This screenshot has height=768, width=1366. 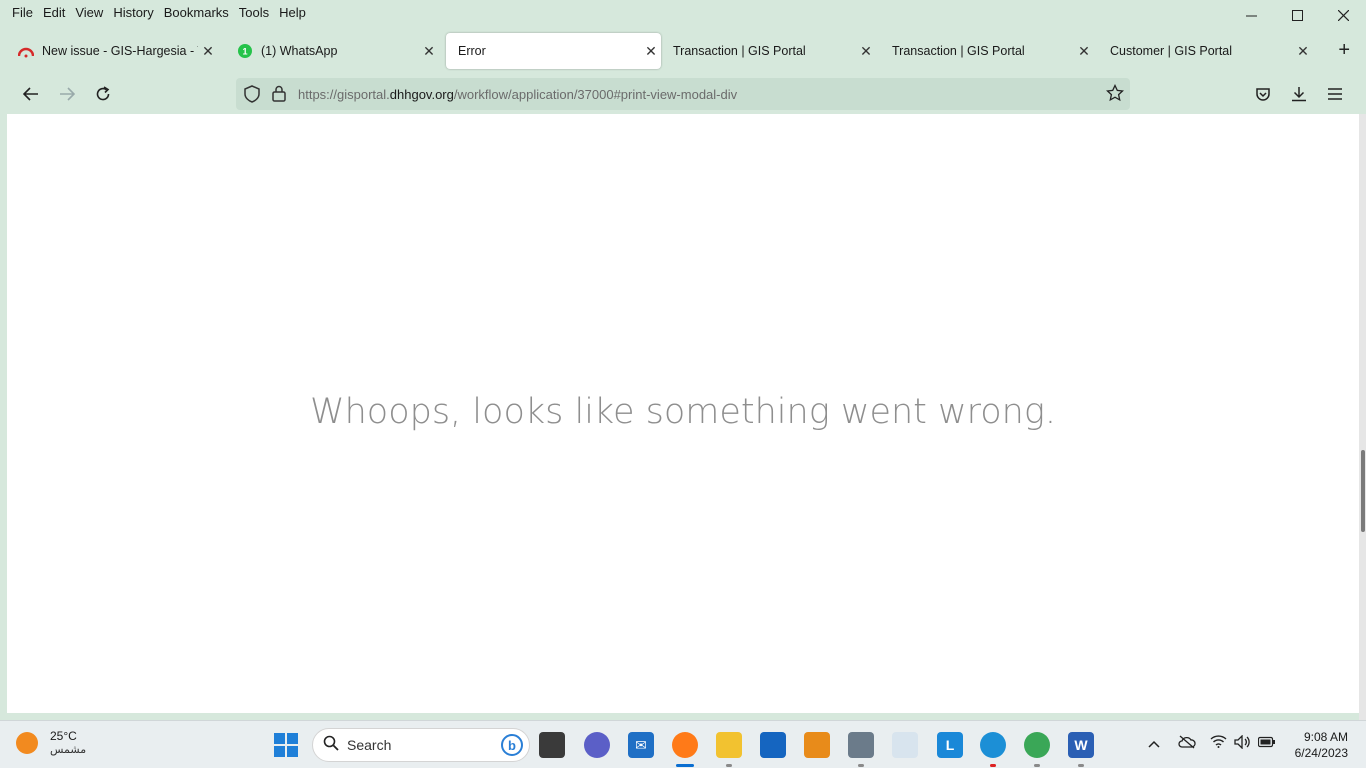 I want to click on plus-icon: +, so click(x=1344, y=50).